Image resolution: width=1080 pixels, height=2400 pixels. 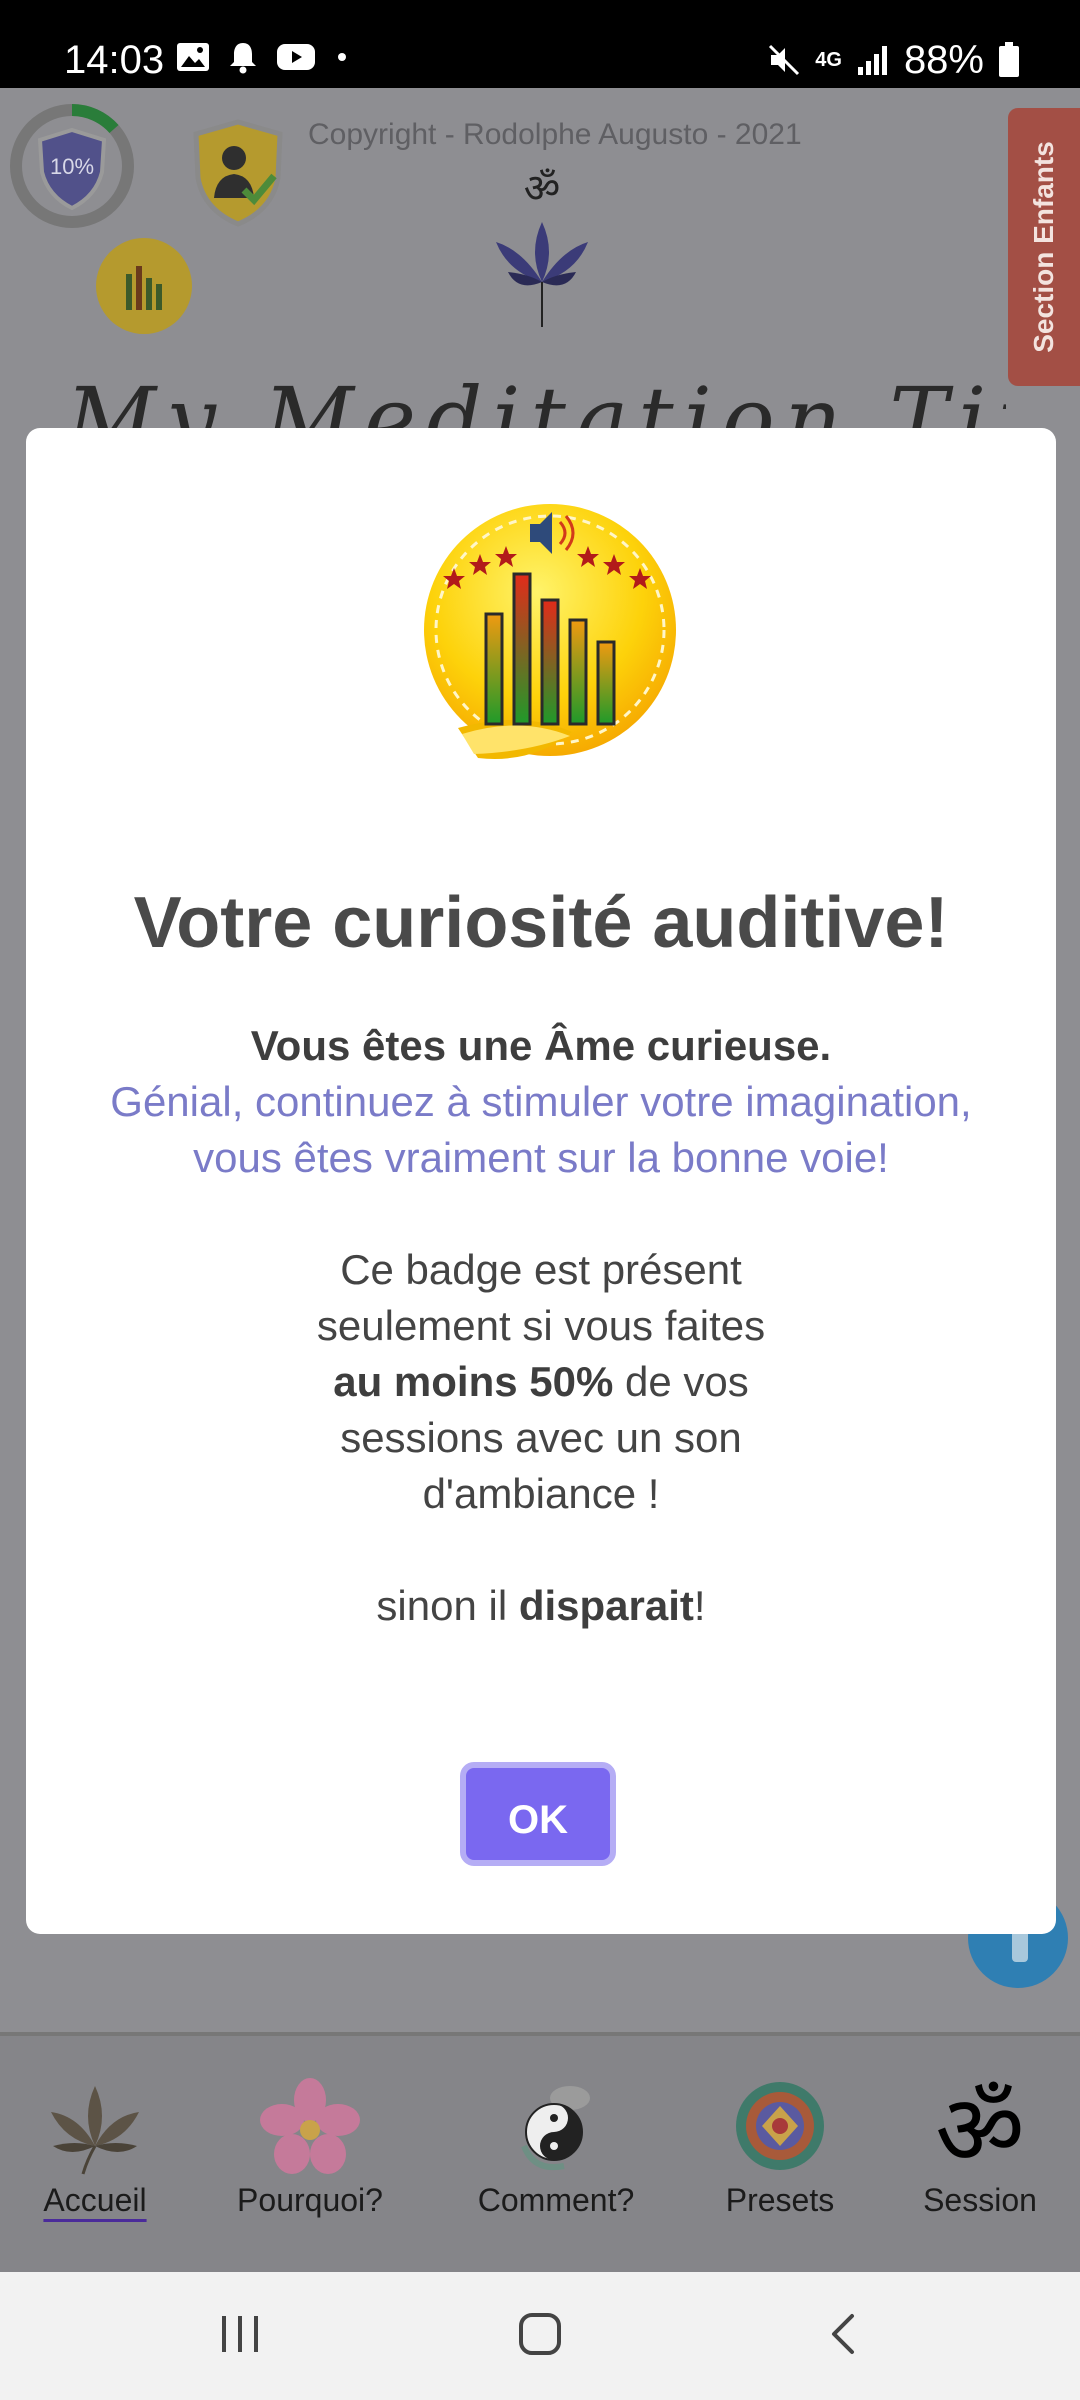 I want to click on nav-label: Session, so click(x=980, y=2200).